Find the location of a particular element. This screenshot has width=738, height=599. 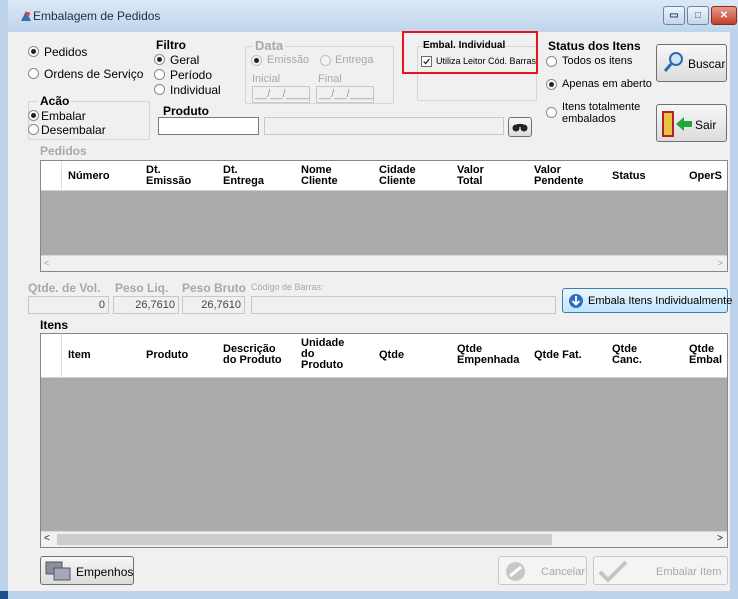

pedidos-hscrollbar: < > is located at coordinates (384, 263).